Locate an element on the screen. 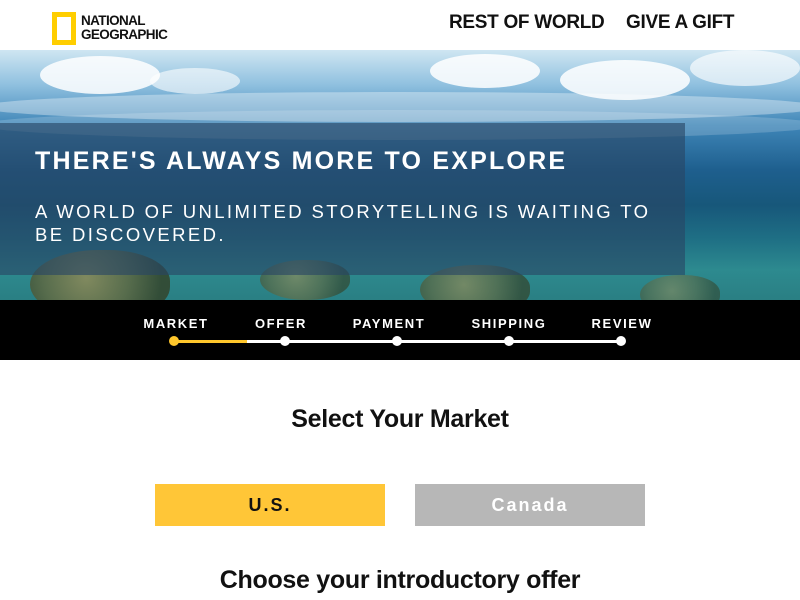 The width and height of the screenshot is (800, 600). progress-track-complete is located at coordinates (210, 341).